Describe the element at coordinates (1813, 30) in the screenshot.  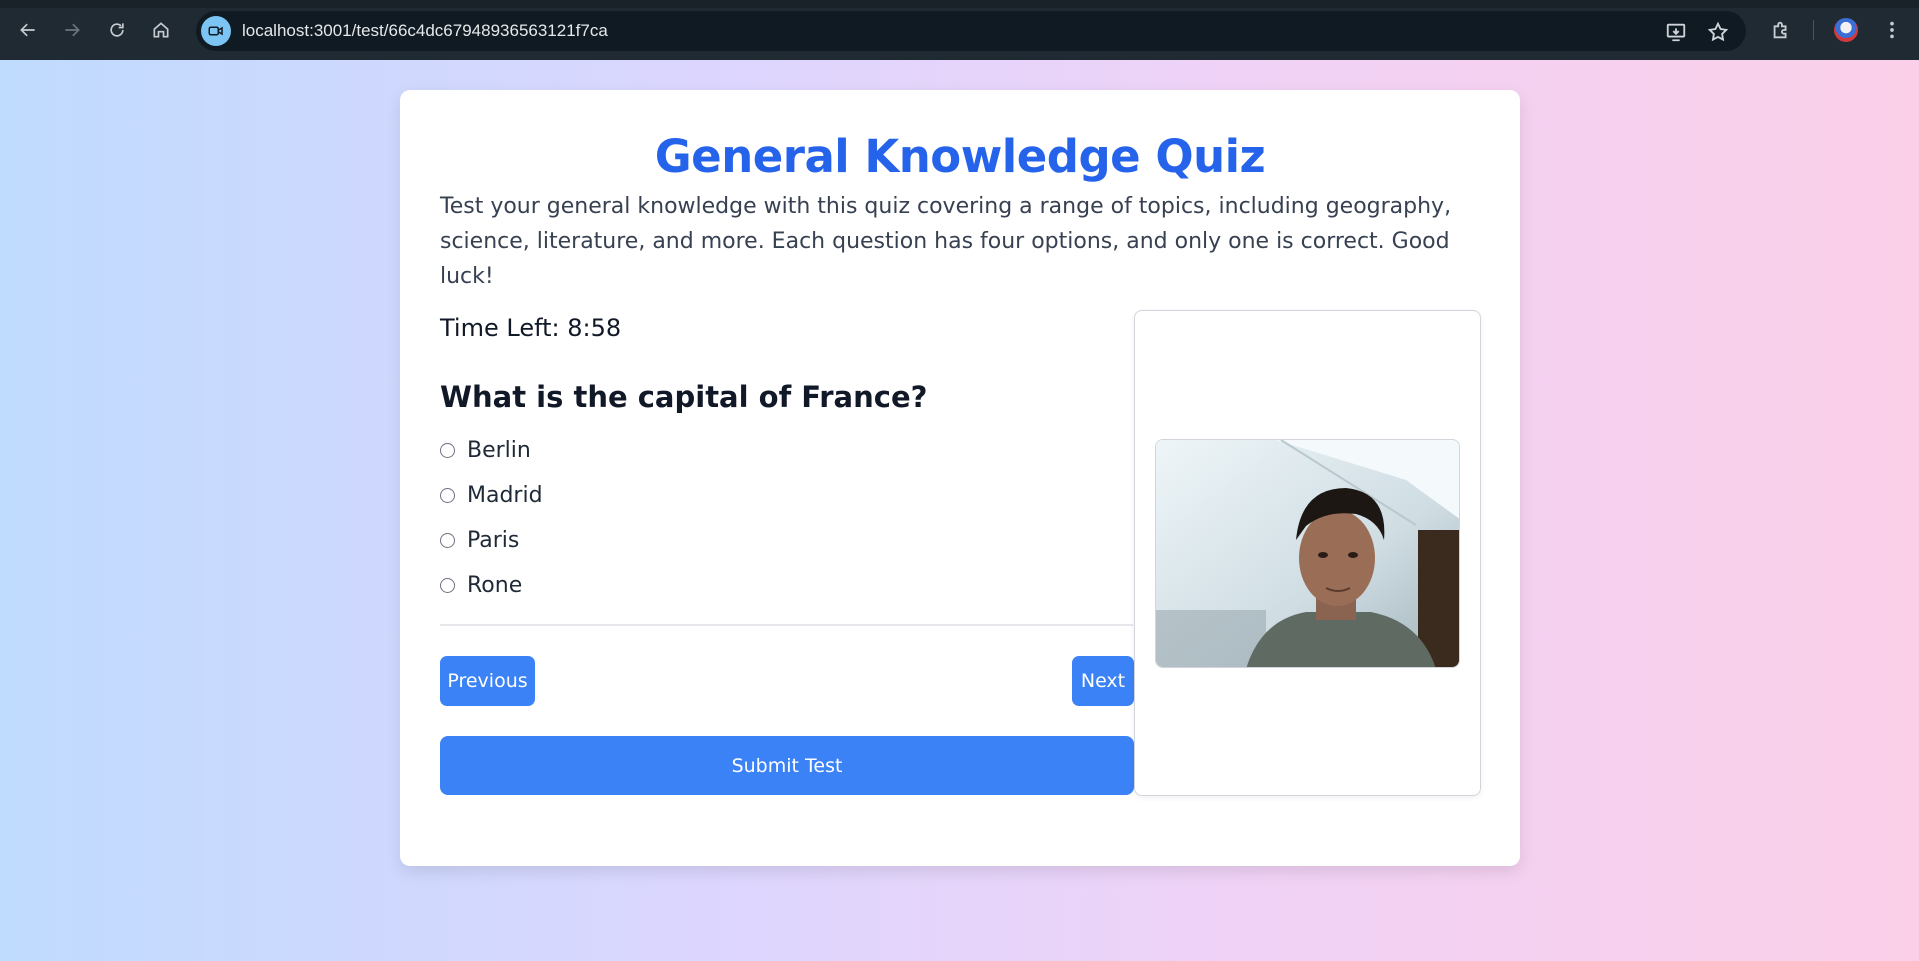
I see `toolbar-divider` at that location.